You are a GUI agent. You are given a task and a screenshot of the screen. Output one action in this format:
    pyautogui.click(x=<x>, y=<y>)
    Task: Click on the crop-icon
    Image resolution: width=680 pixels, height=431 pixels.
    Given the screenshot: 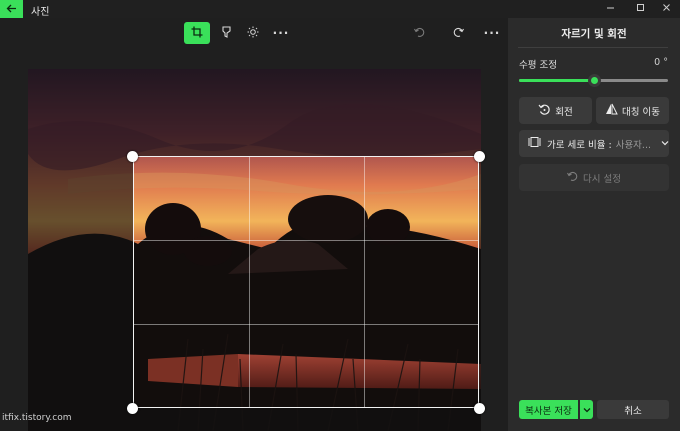 What is the action you would take?
    pyautogui.click(x=197, y=33)
    